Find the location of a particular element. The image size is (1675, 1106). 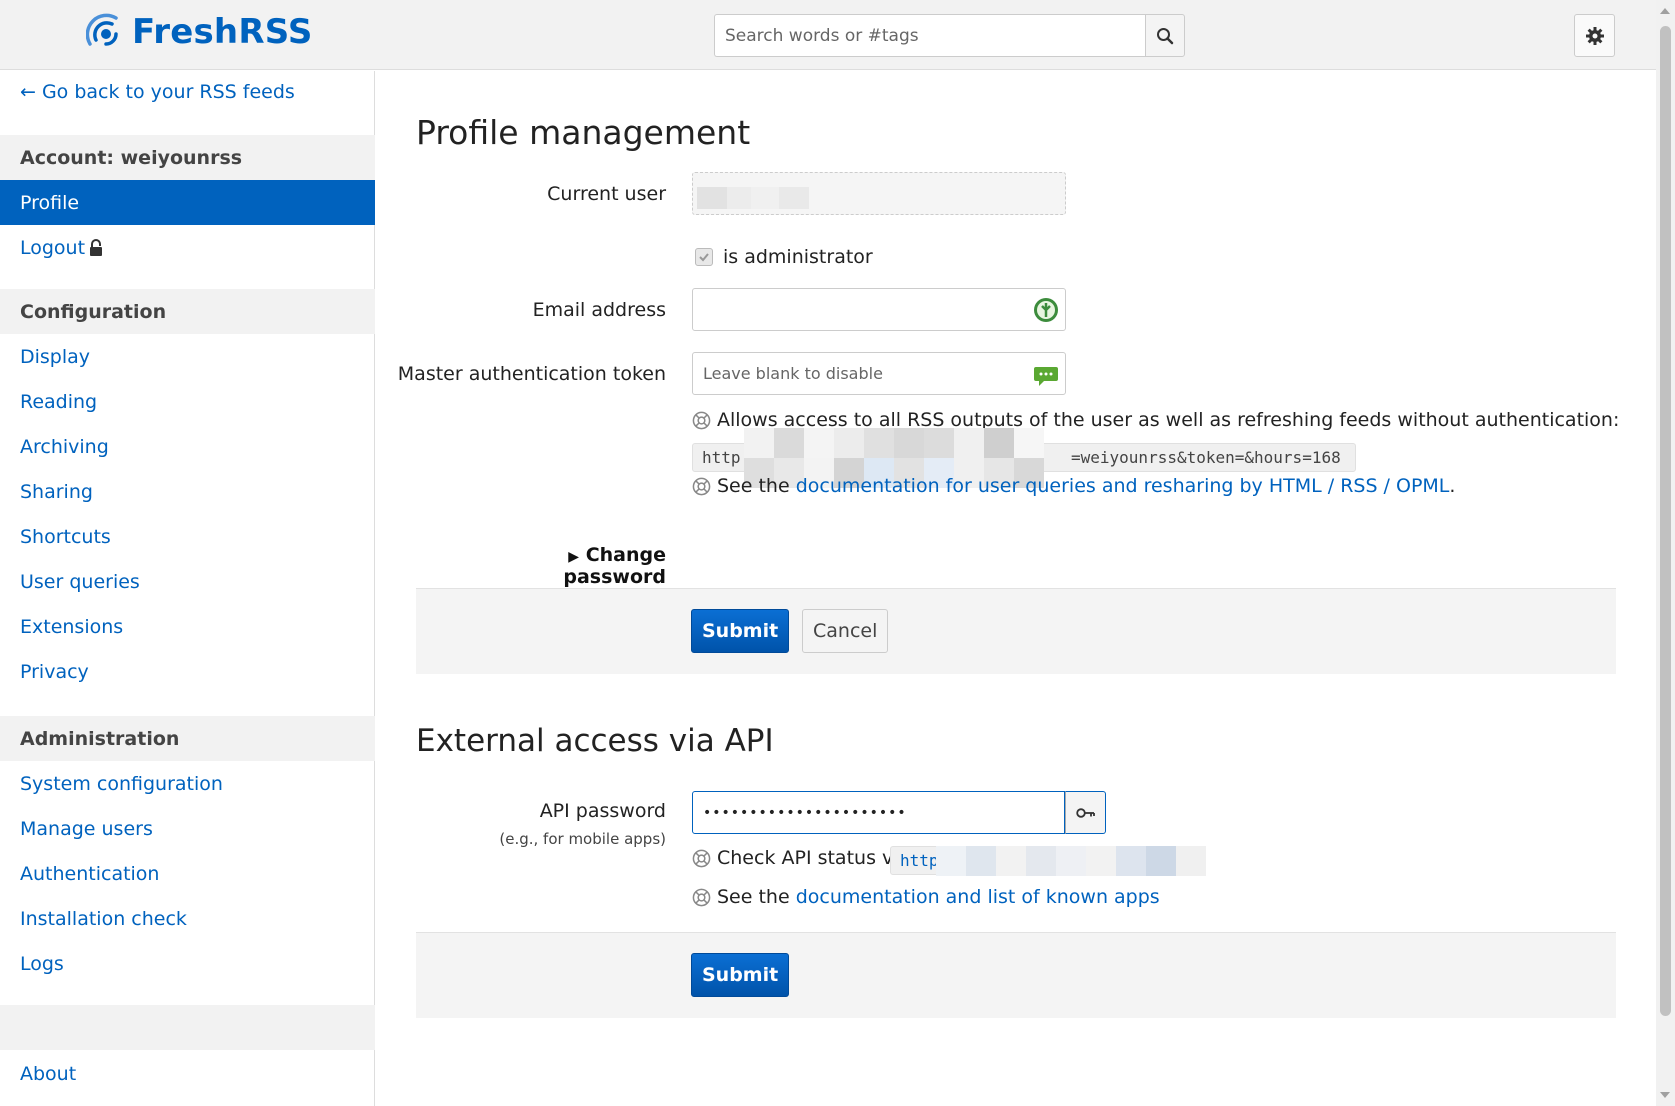

search-icon is located at coordinates (1165, 35).